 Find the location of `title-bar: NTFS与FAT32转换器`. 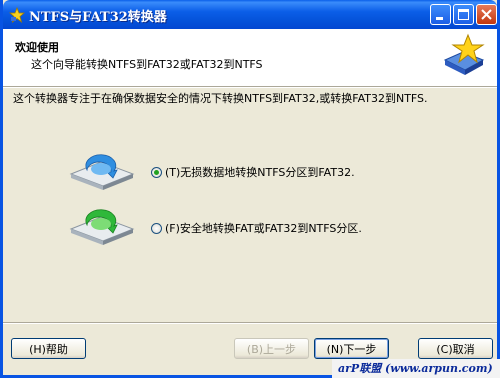

title-bar: NTFS与FAT32转换器 is located at coordinates (250, 14).